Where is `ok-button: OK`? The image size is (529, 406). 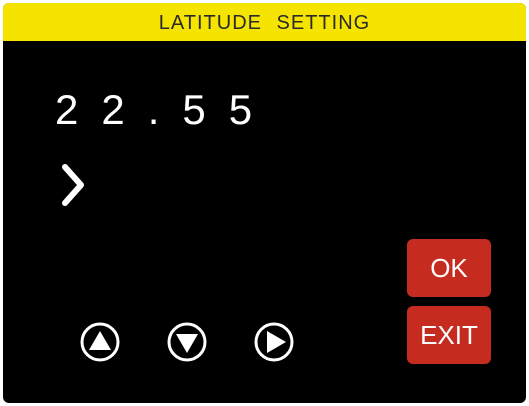 ok-button: OK is located at coordinates (449, 268).